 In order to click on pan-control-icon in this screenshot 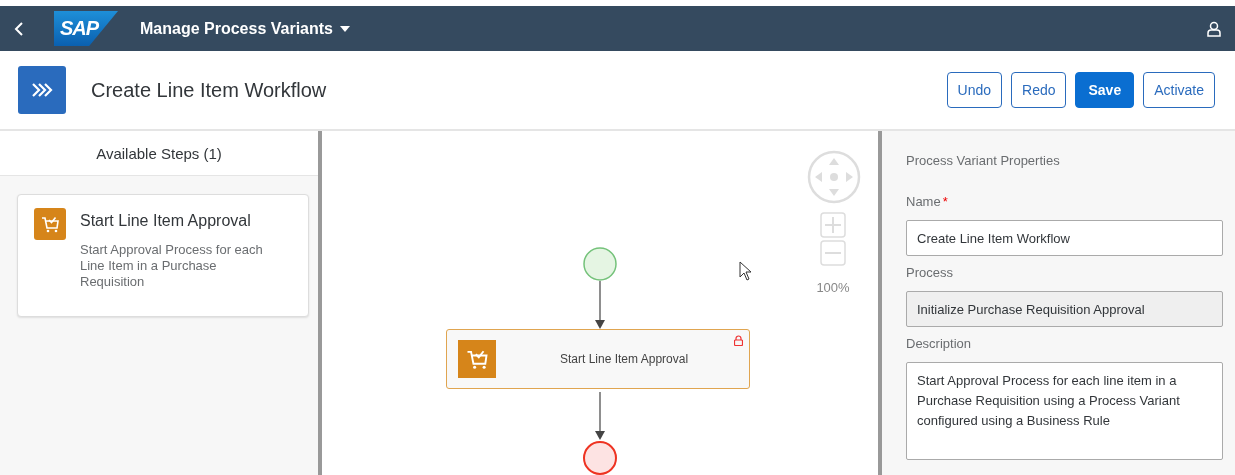, I will do `click(834, 177)`.